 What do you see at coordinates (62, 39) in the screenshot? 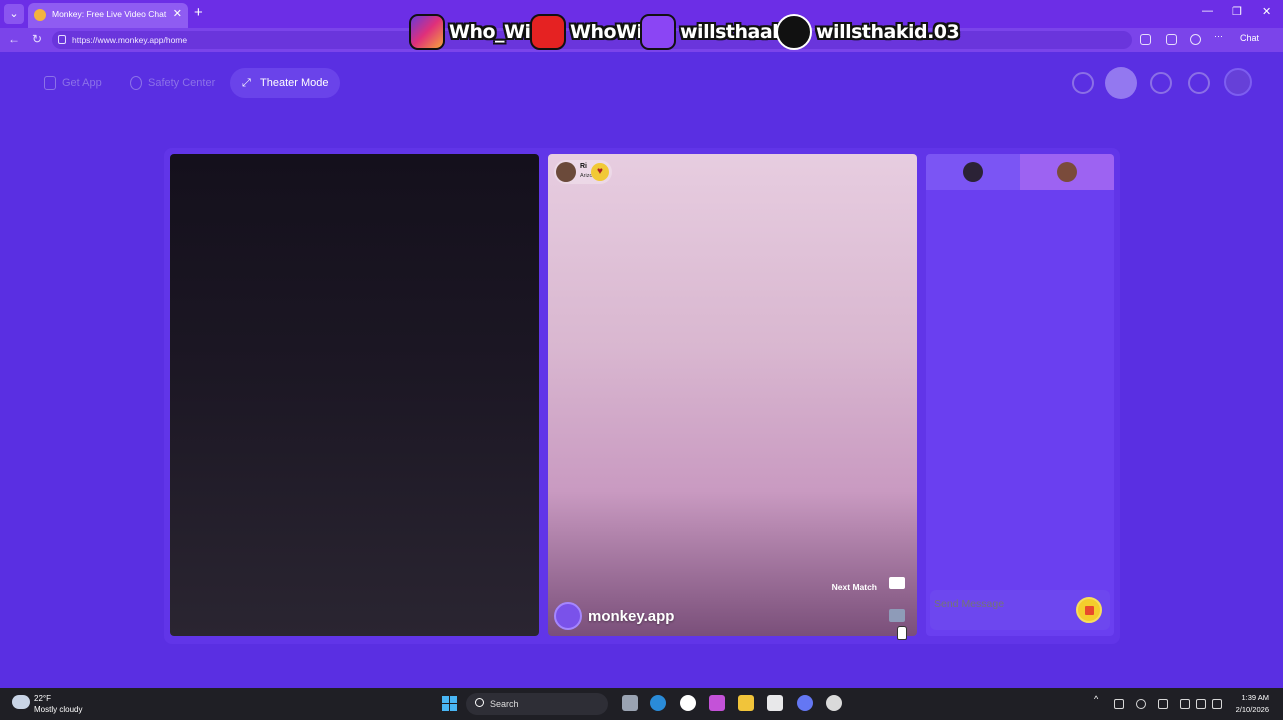
I see `site-info-icon` at bounding box center [62, 39].